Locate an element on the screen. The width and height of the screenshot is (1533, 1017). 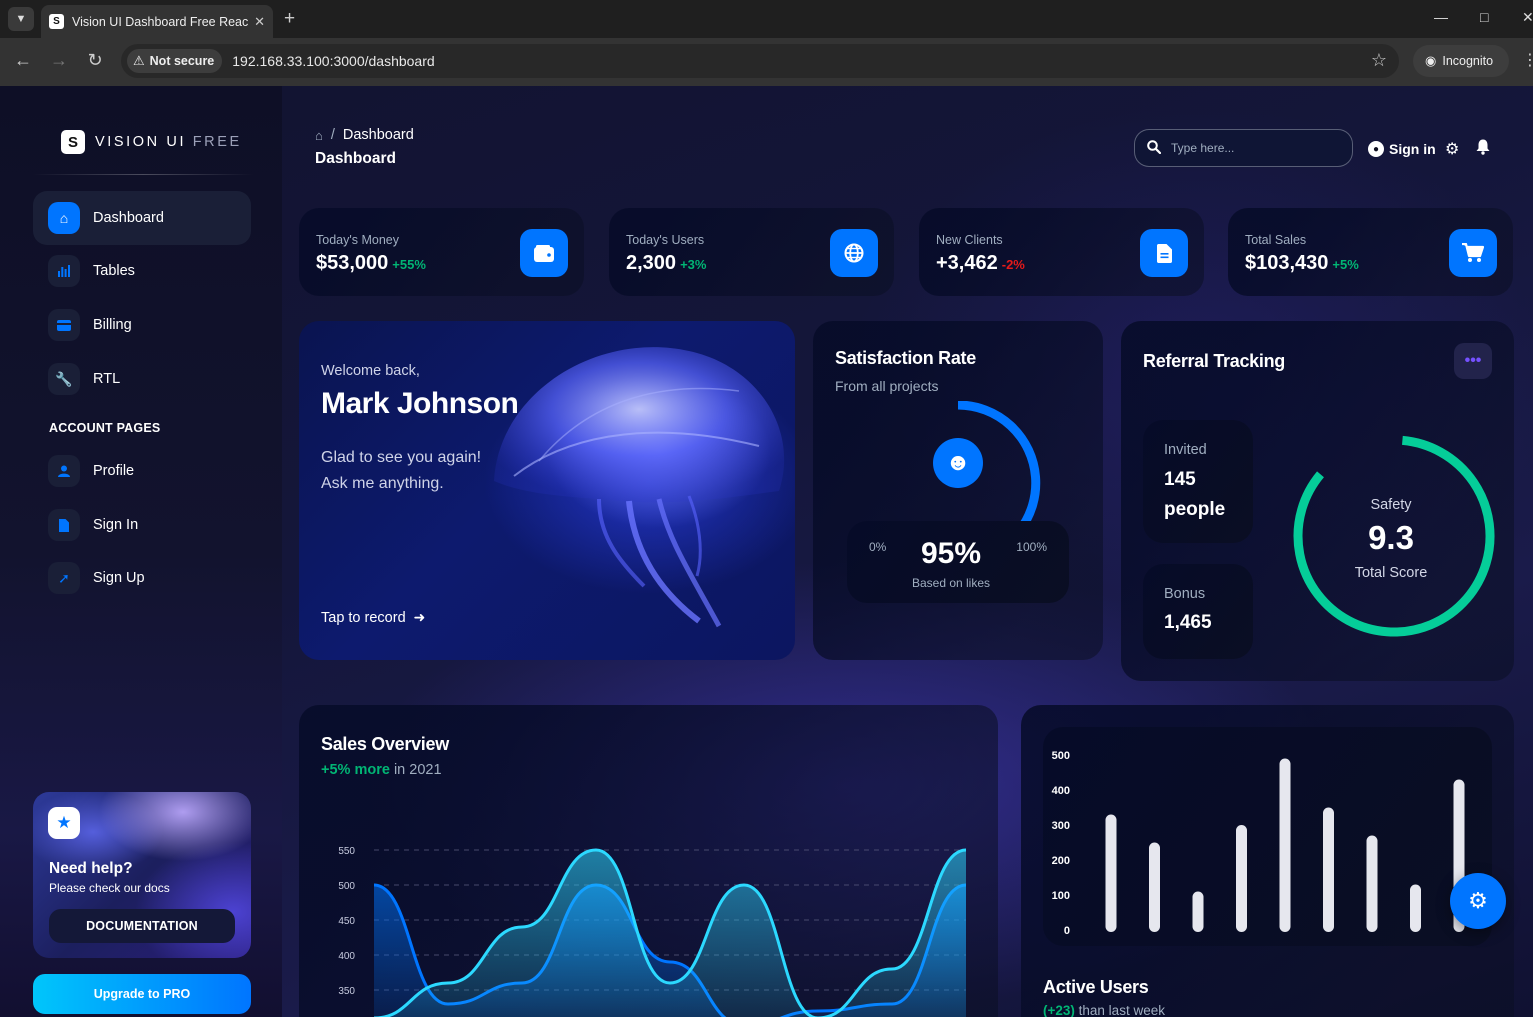
new-tab-icon: + is located at coordinates (289, 19).